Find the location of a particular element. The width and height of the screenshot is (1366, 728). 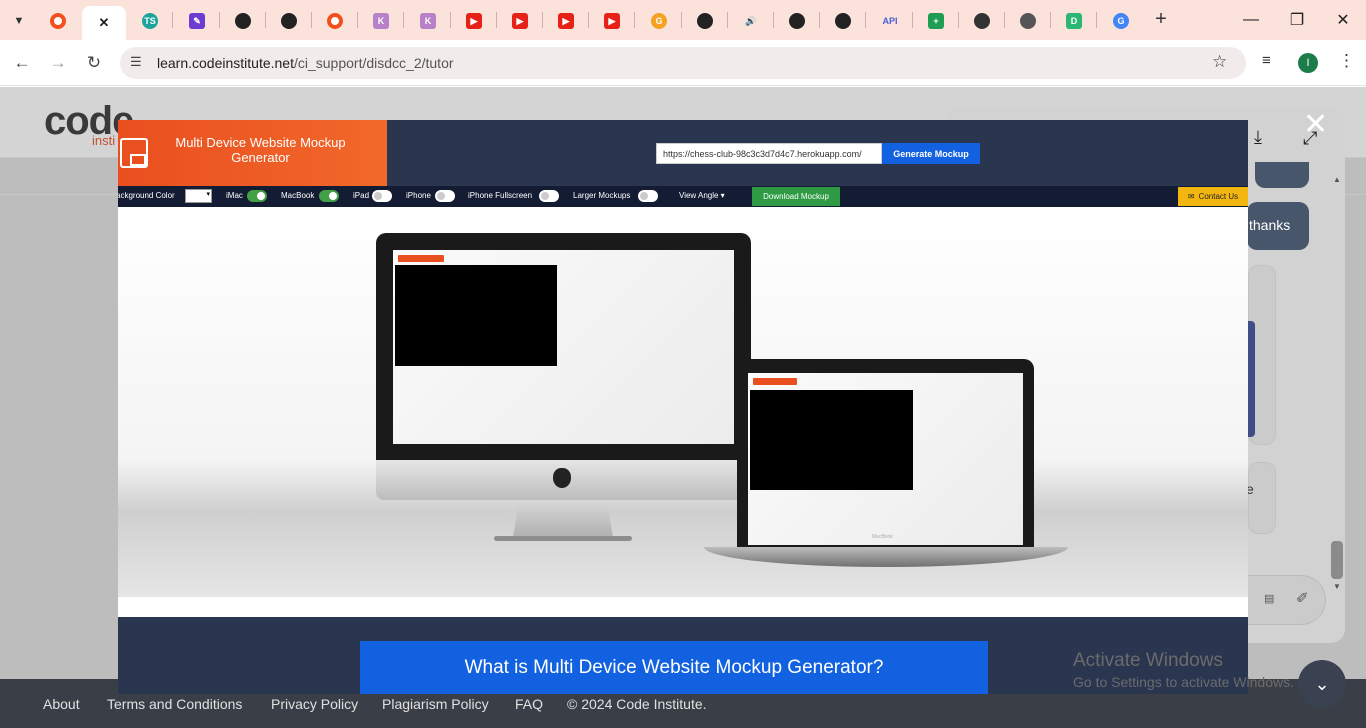

ipad-toggle is located at coordinates (382, 196).